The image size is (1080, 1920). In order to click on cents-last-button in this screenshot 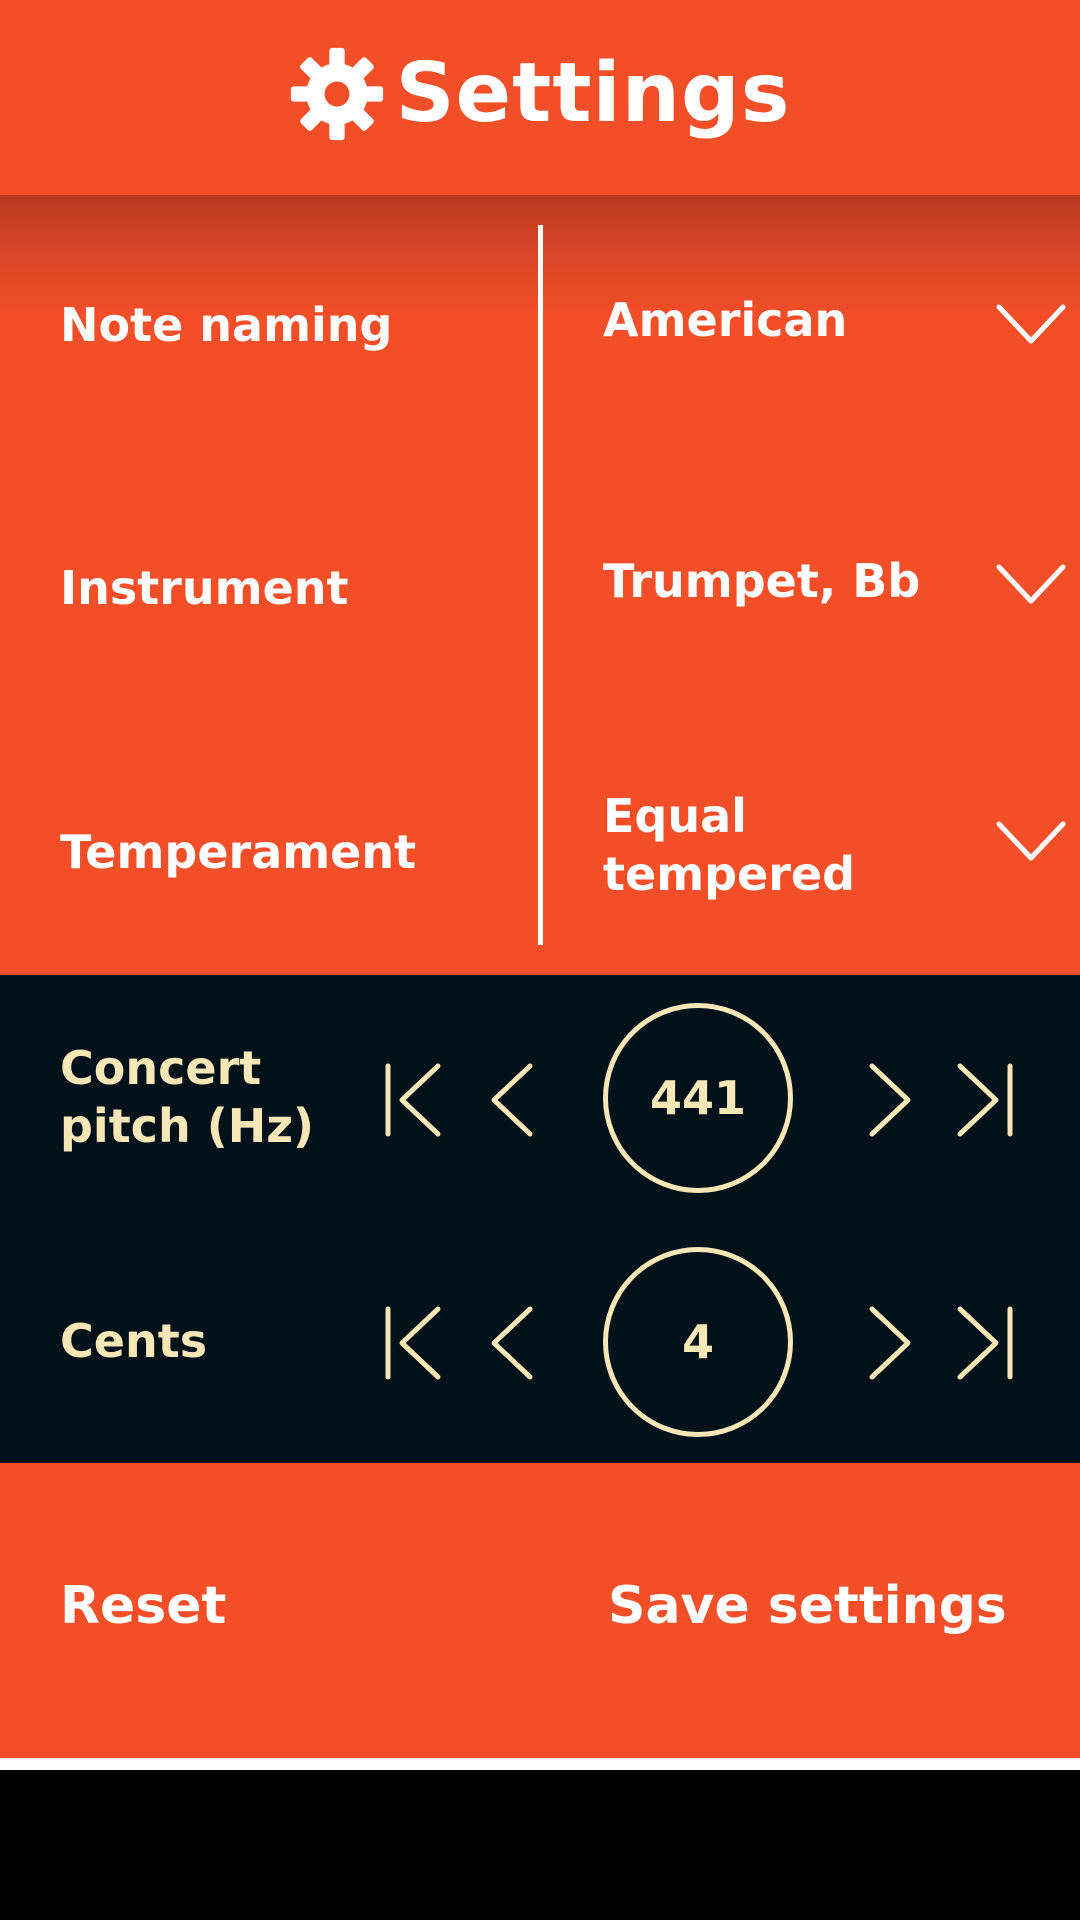, I will do `click(985, 1343)`.